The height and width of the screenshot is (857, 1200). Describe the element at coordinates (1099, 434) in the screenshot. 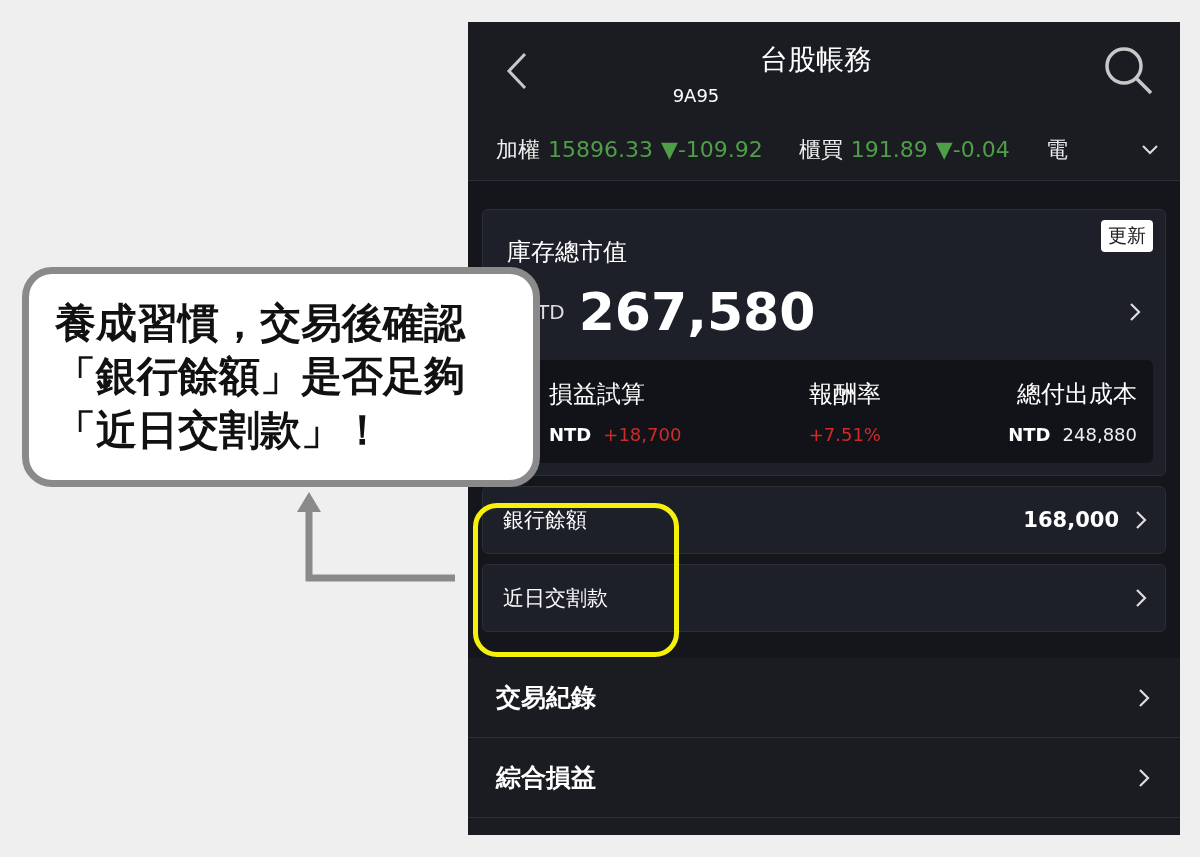

I see `summary-value: 248,880` at that location.